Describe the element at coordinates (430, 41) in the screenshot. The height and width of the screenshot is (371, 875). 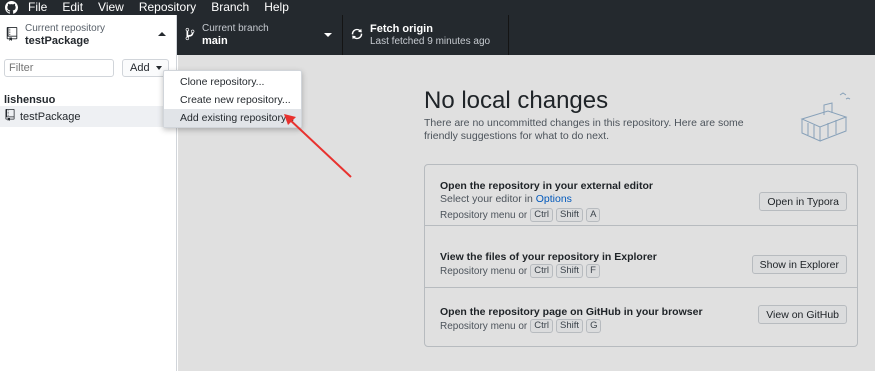
I see `fetch-origin-subtitle: Last fetched 9 minutes ago` at that location.